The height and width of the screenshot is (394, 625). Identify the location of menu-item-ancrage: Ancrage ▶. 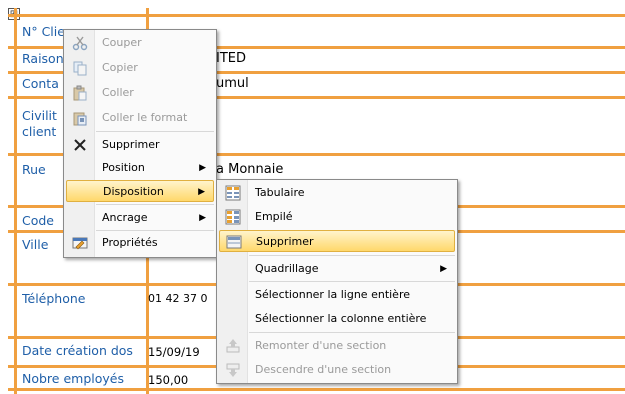
(140, 218).